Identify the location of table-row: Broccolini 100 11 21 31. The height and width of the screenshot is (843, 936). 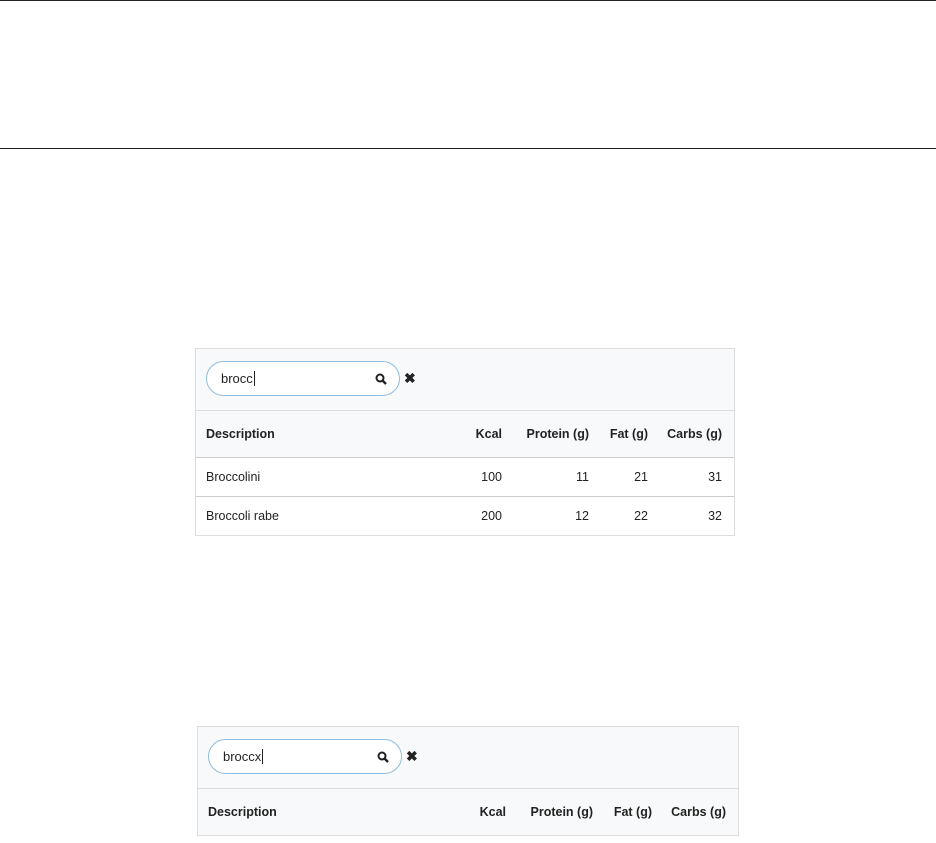
(465, 477).